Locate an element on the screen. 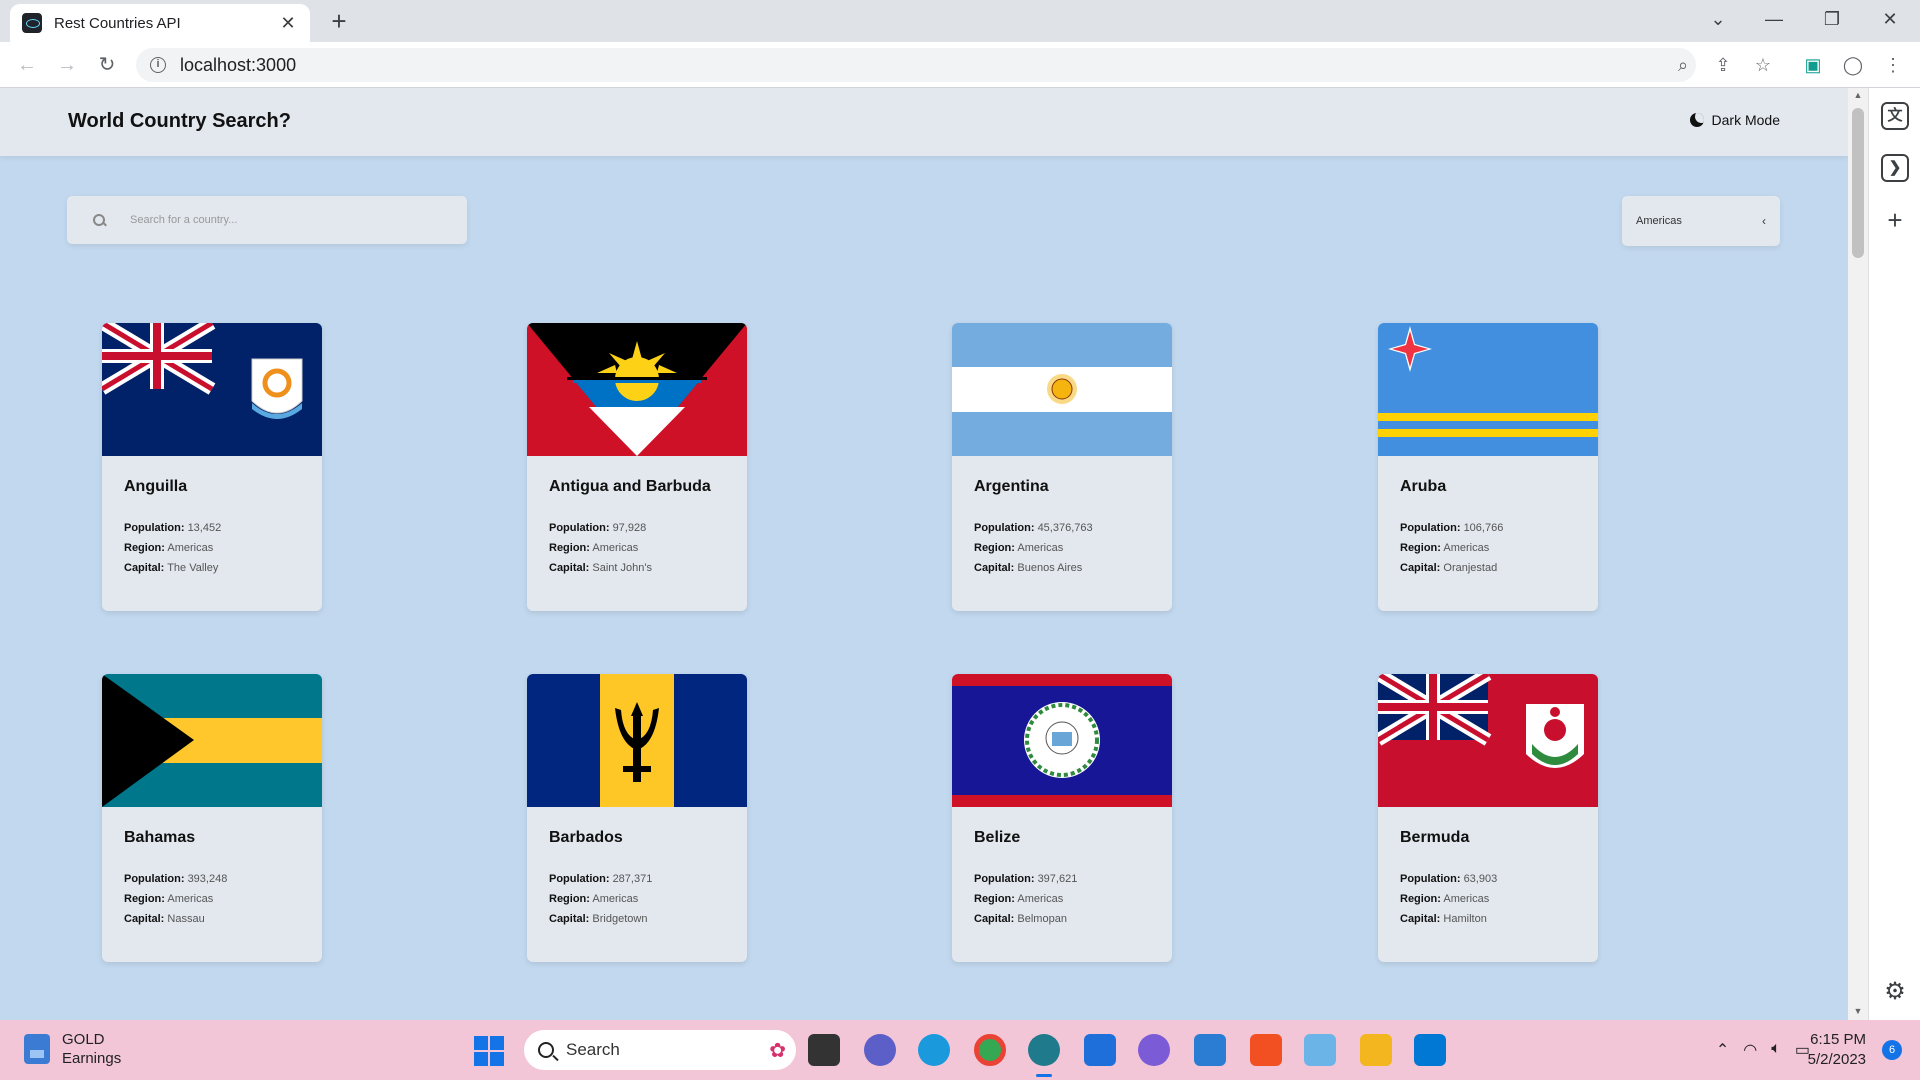 This screenshot has height=1080, width=1920. add-icon: + is located at coordinates (1895, 220).